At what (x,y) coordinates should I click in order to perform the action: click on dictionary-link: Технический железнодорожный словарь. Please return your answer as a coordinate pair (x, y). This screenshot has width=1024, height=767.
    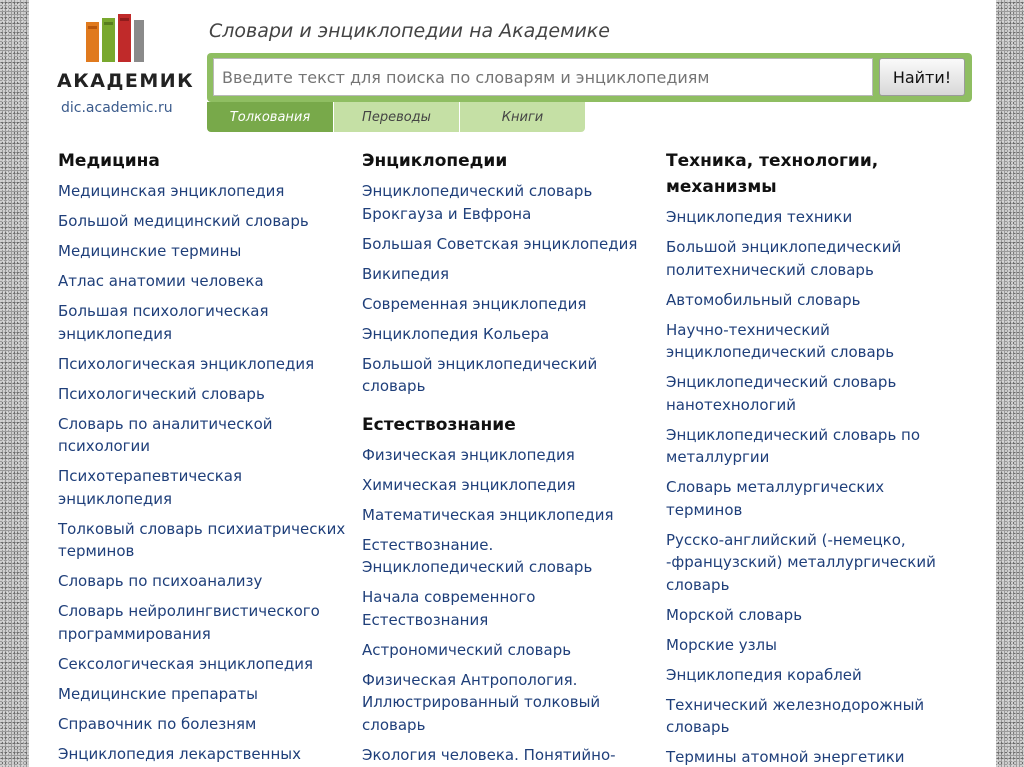
    Looking at the image, I should click on (813, 716).